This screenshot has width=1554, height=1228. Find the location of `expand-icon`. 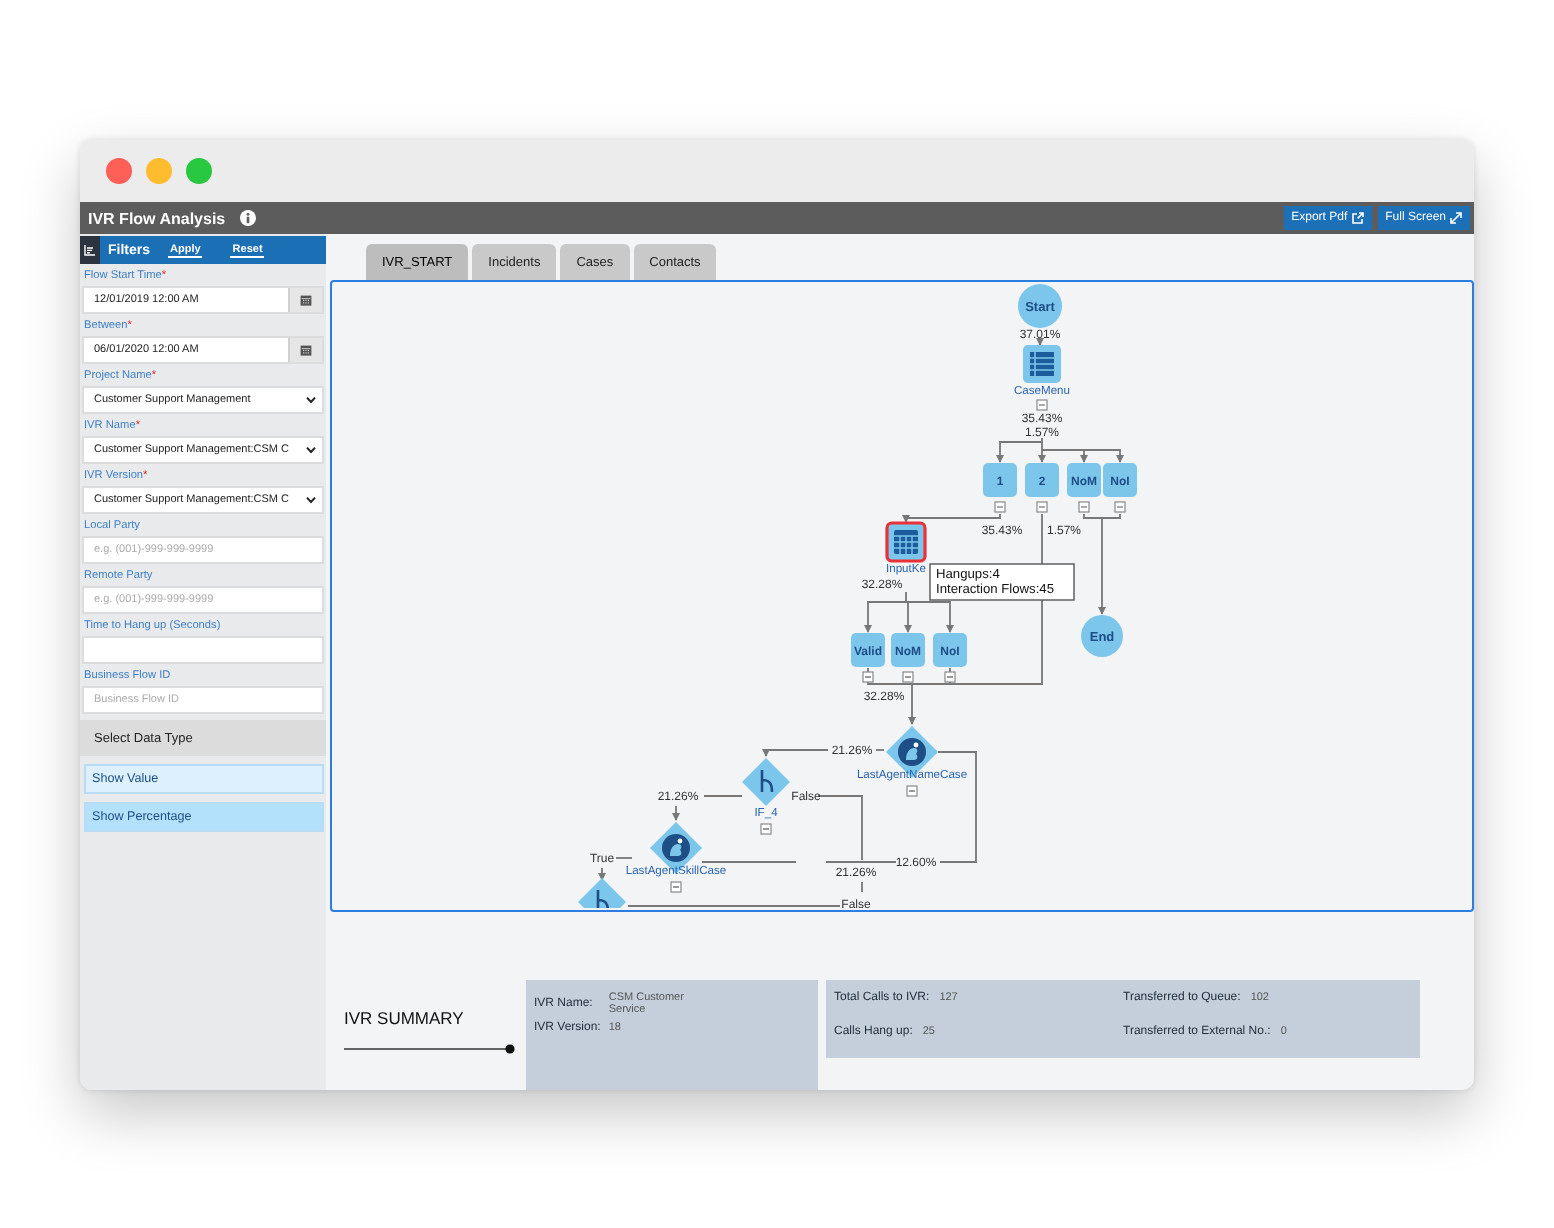

expand-icon is located at coordinates (1456, 218).